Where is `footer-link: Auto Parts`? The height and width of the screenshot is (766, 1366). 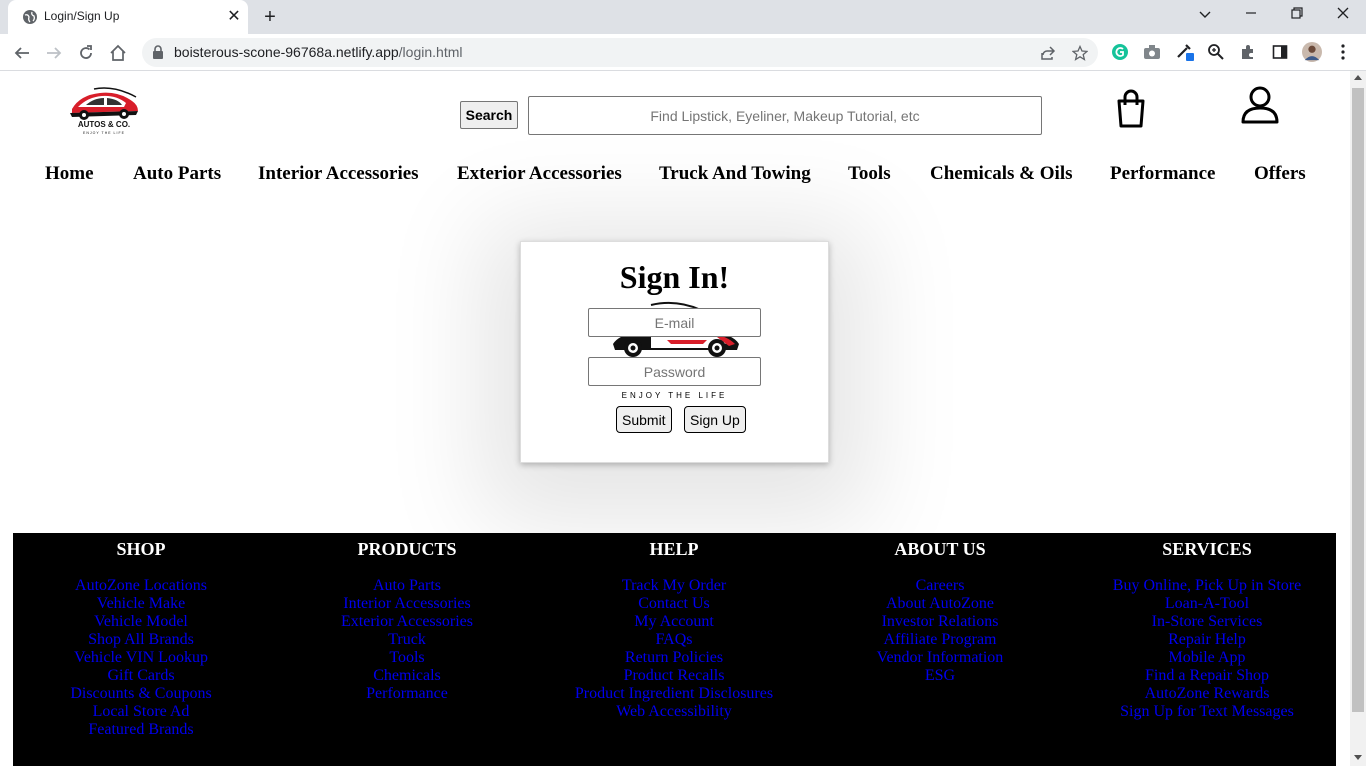
footer-link: Auto Parts is located at coordinates (407, 585).